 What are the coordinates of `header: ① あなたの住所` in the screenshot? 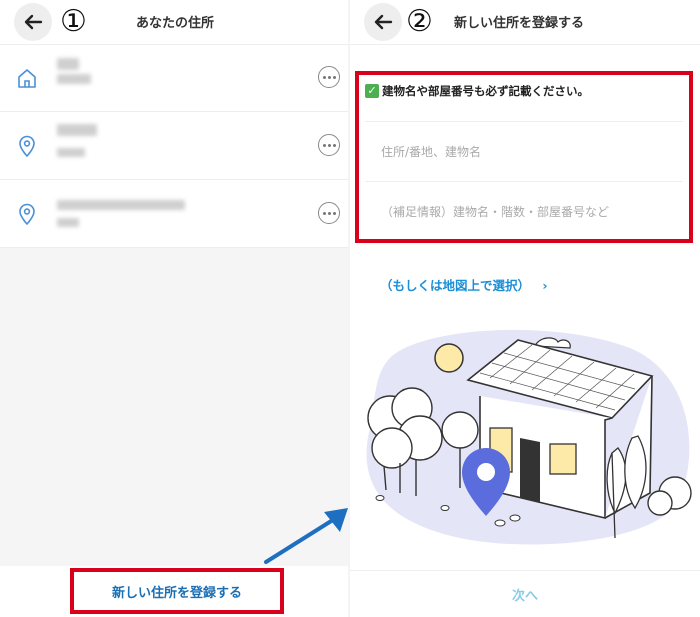 It's located at (174, 22).